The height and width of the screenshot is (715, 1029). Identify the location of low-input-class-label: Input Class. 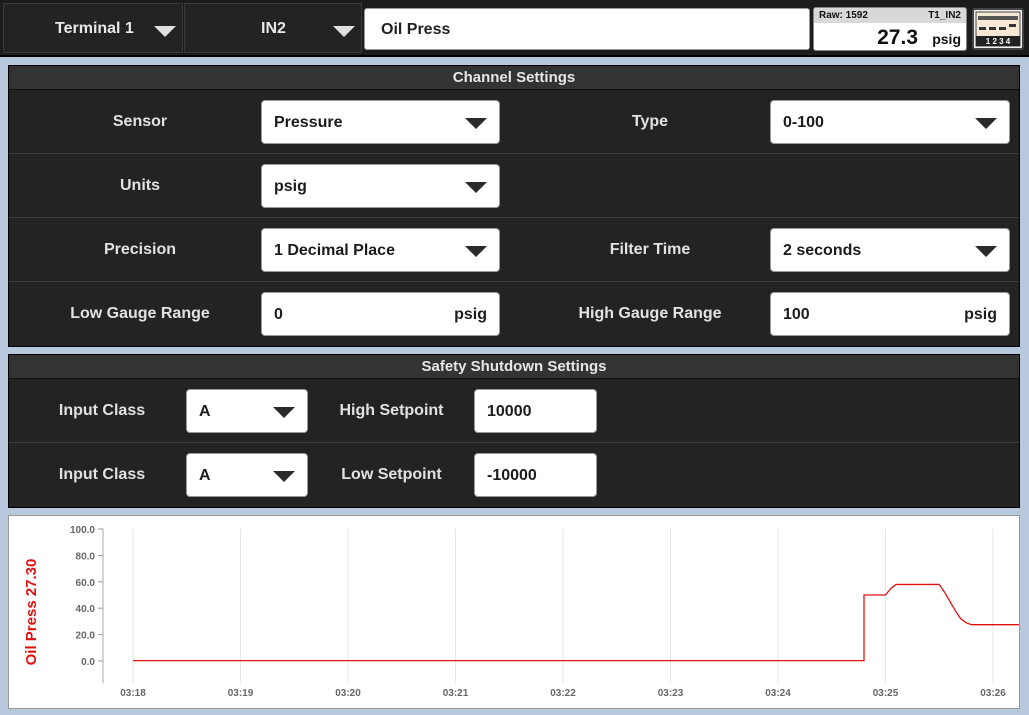
(102, 474).